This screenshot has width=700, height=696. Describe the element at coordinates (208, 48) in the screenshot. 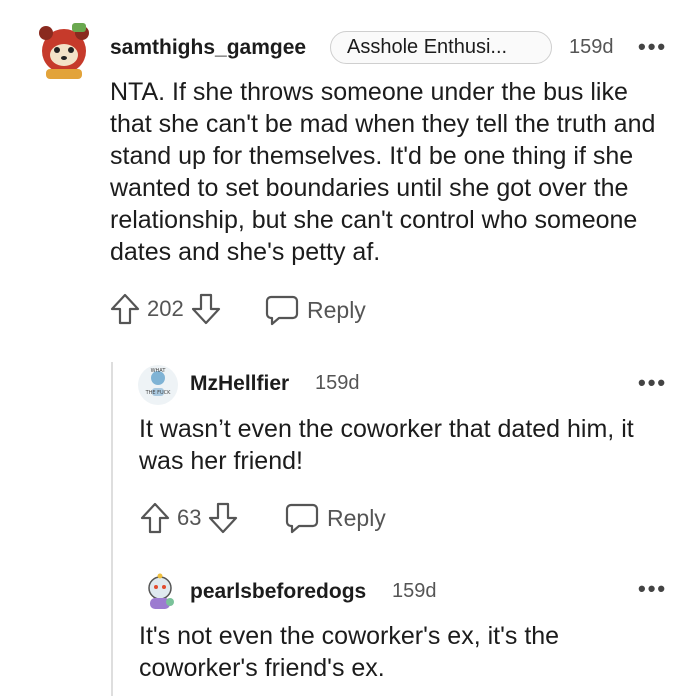

I see `comment-username: samthighs_gamgee` at that location.